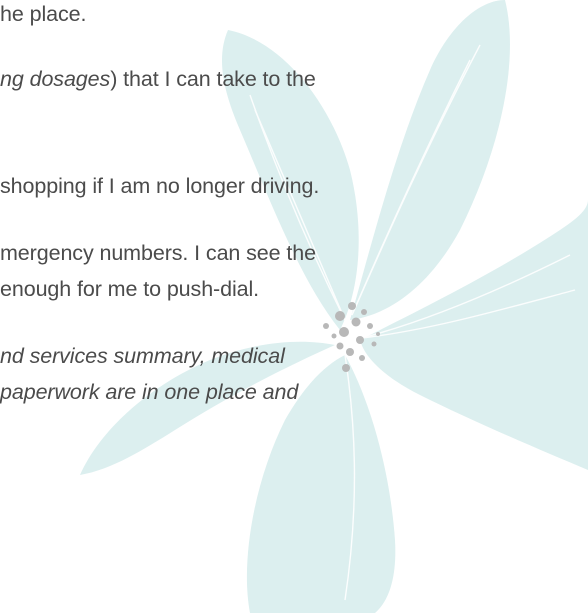  I want to click on text-line-1: he place., so click(43, 14).